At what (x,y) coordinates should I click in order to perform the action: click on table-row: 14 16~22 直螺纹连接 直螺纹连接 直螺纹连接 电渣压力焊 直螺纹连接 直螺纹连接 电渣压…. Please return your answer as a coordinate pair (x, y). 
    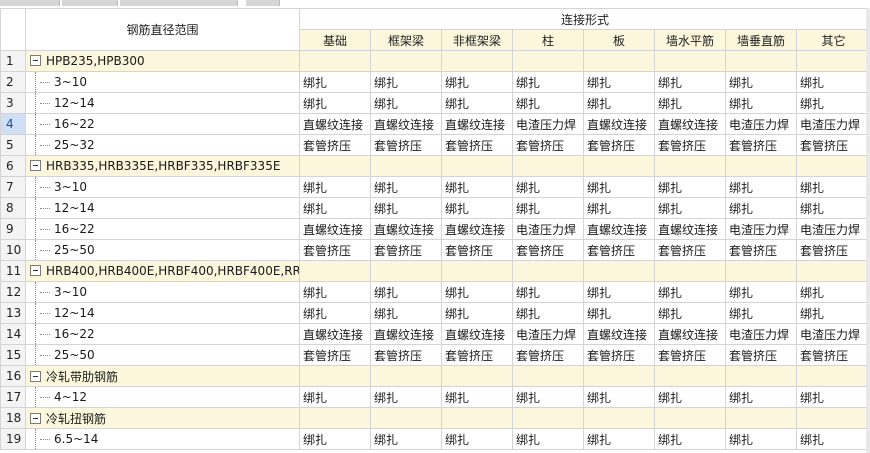
    Looking at the image, I should click on (435, 334).